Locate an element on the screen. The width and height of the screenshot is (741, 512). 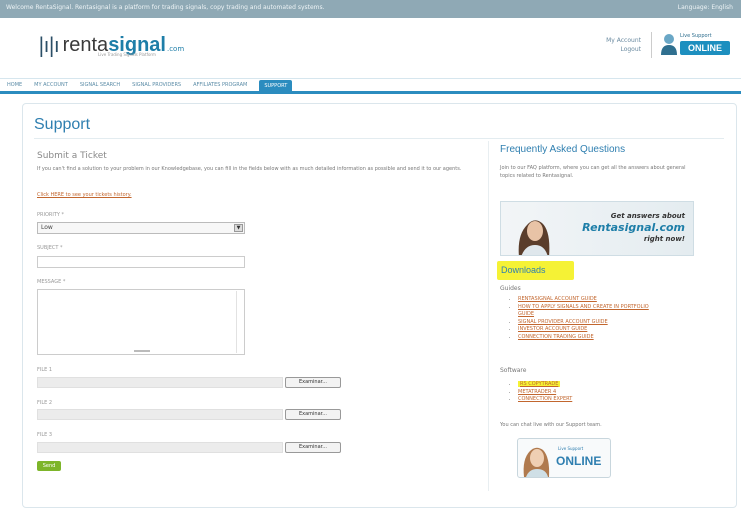
my-account-link: My Account is located at coordinates (623, 40).